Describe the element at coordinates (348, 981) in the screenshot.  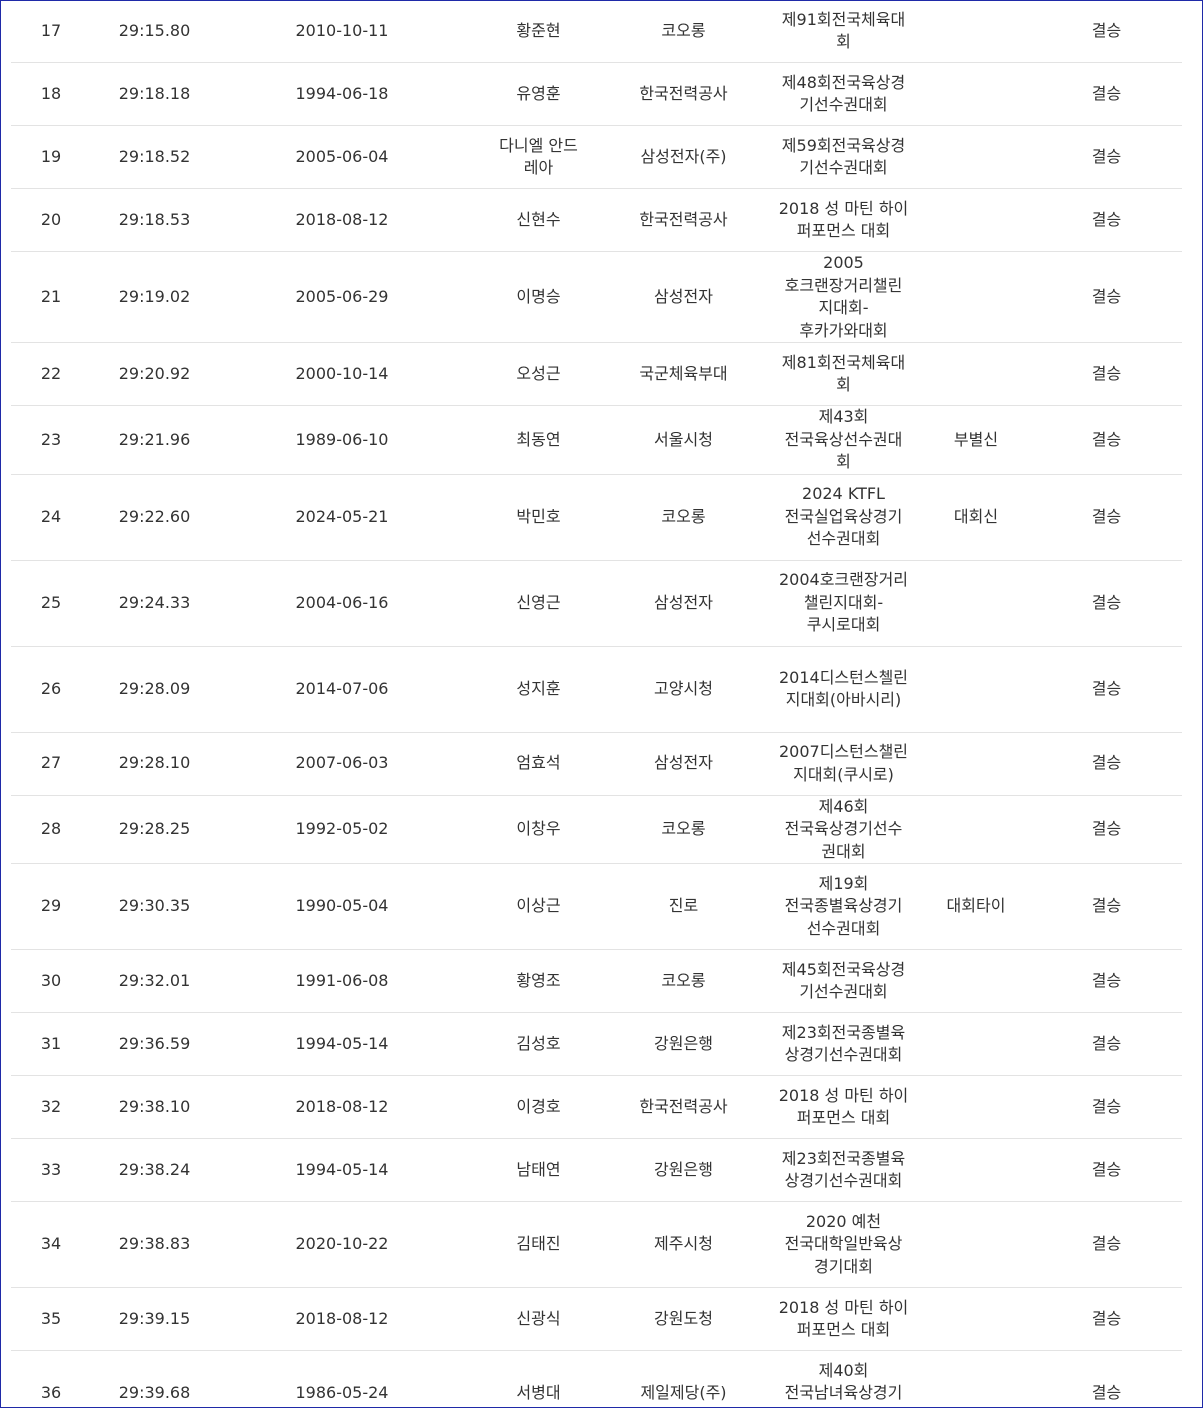
I see `date-cell: 1991-06-08` at that location.